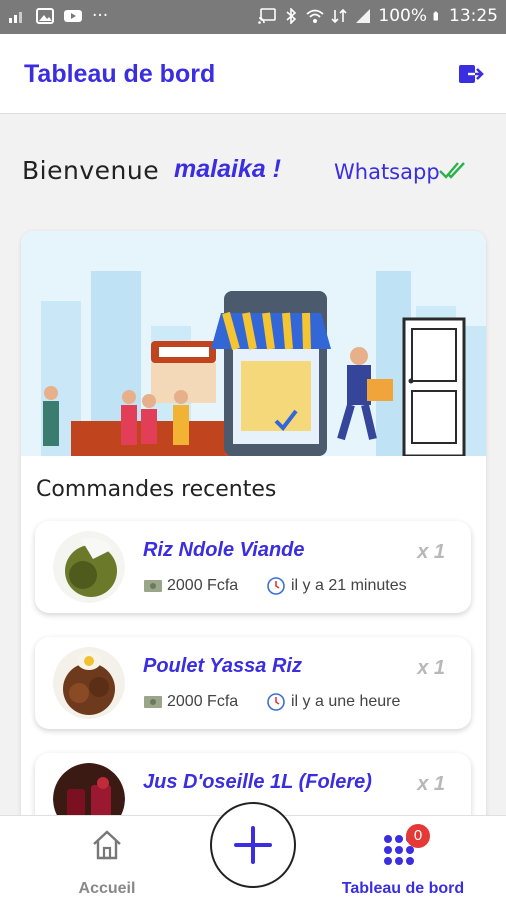 The height and width of the screenshot is (900, 506). I want to click on cast-icon, so click(267, 16).